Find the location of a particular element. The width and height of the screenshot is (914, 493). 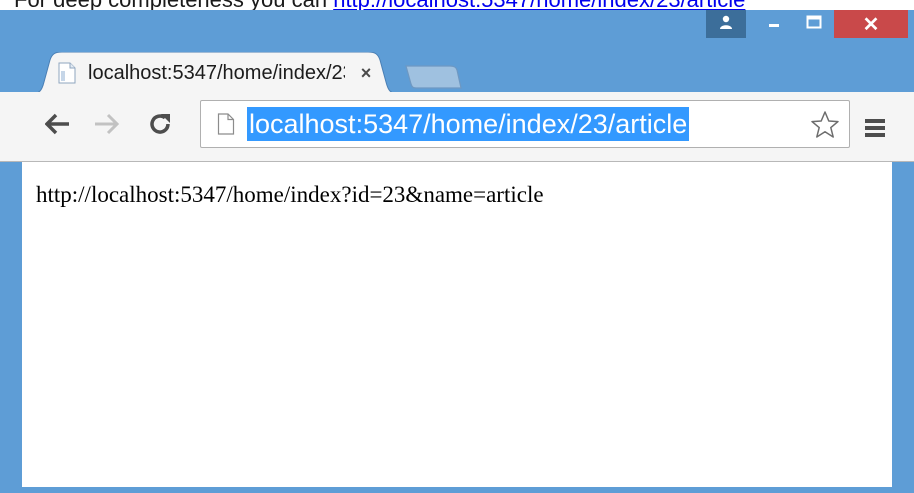

hamburger-menu-icon is located at coordinates (875, 128).